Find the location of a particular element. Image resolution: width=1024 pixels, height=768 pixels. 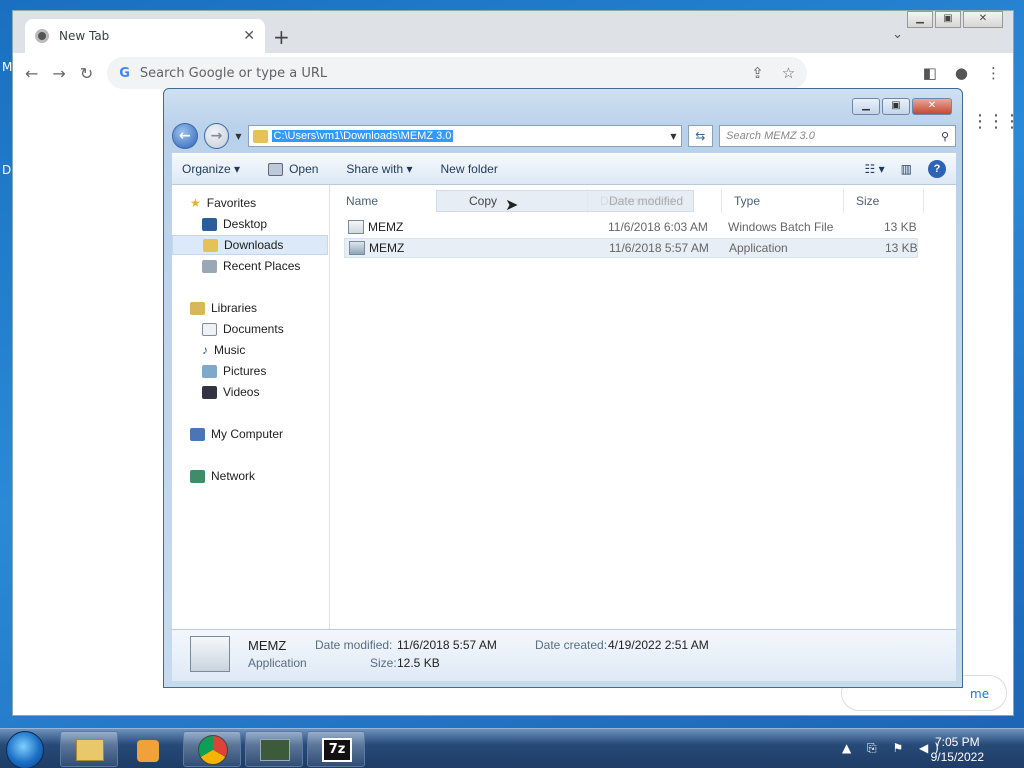

nav-item-my-computer: My Computer is located at coordinates (250, 434).